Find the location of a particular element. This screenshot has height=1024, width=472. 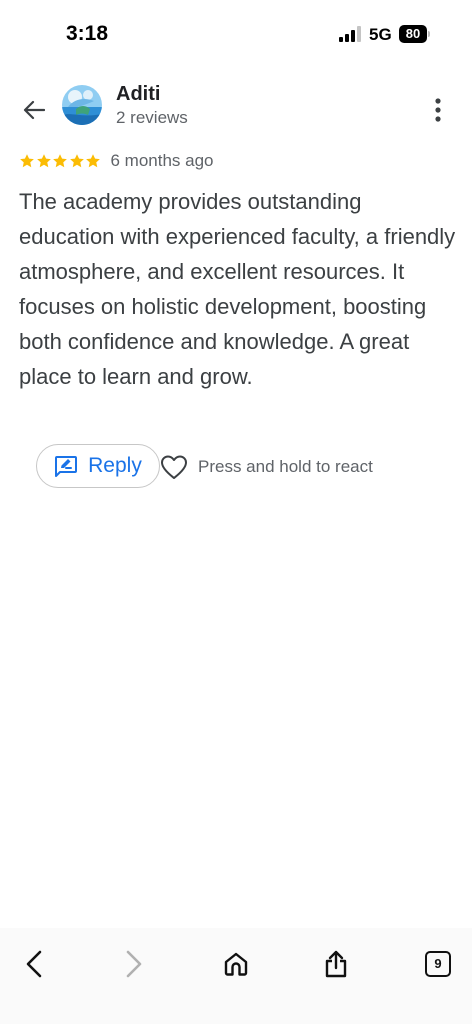

share-icon is located at coordinates (336, 964).